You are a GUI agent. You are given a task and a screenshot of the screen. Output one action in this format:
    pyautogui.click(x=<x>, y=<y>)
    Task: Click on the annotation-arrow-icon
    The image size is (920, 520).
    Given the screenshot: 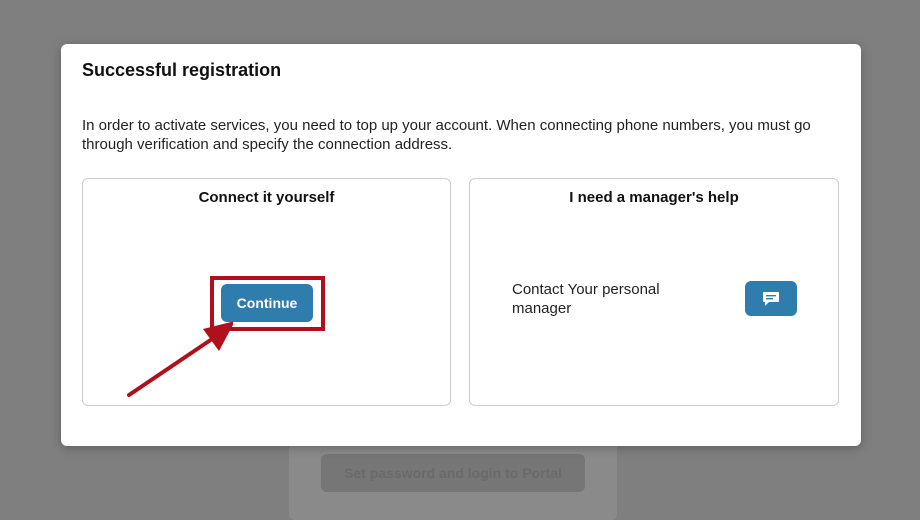 What is the action you would take?
    pyautogui.click(x=180, y=359)
    